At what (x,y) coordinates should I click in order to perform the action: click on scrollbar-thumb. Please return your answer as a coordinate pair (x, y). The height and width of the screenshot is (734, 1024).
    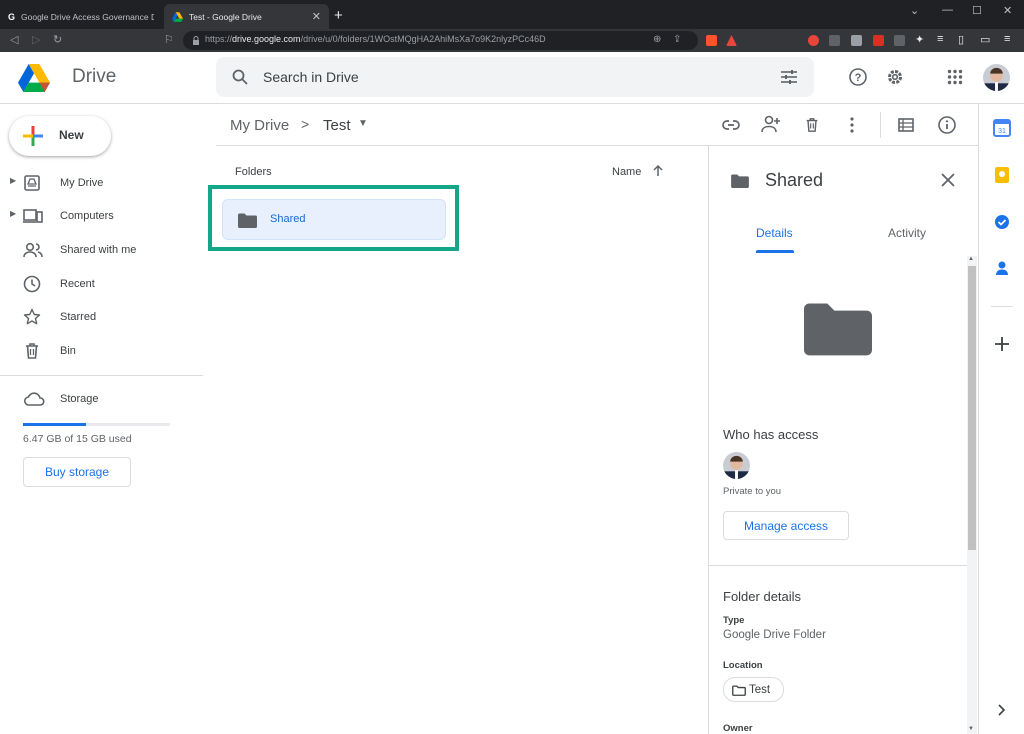
    Looking at the image, I should click on (972, 408).